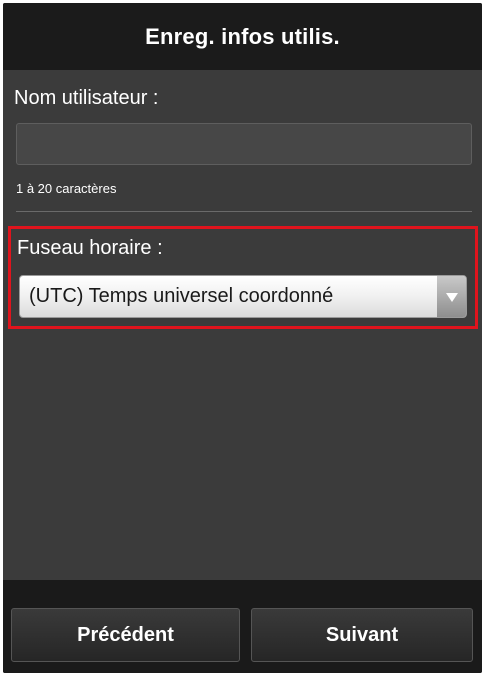 This screenshot has width=485, height=676. Describe the element at coordinates (181, 296) in the screenshot. I see `timezone-selected-value: (UTC) Temps universel coordonné` at that location.